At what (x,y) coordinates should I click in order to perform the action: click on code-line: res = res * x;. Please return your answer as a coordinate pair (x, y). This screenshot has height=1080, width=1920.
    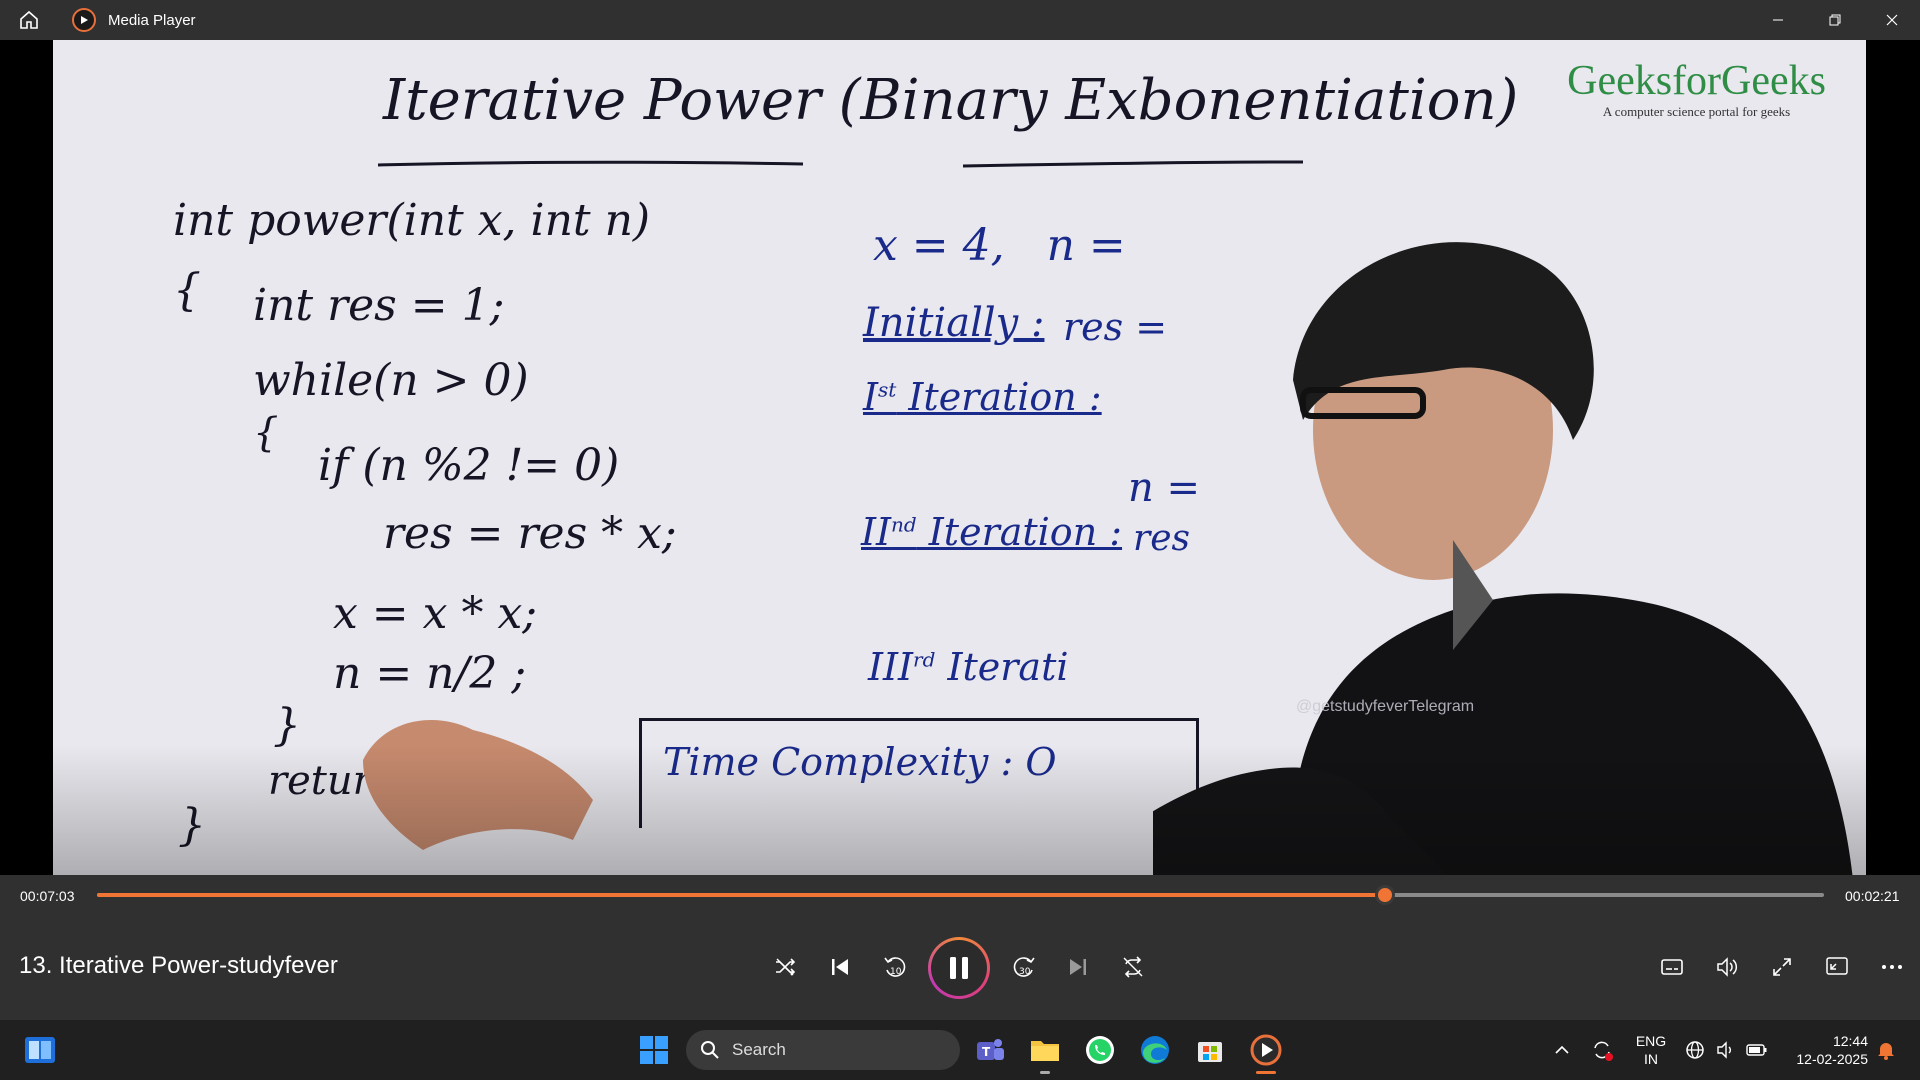
    Looking at the image, I should click on (530, 533).